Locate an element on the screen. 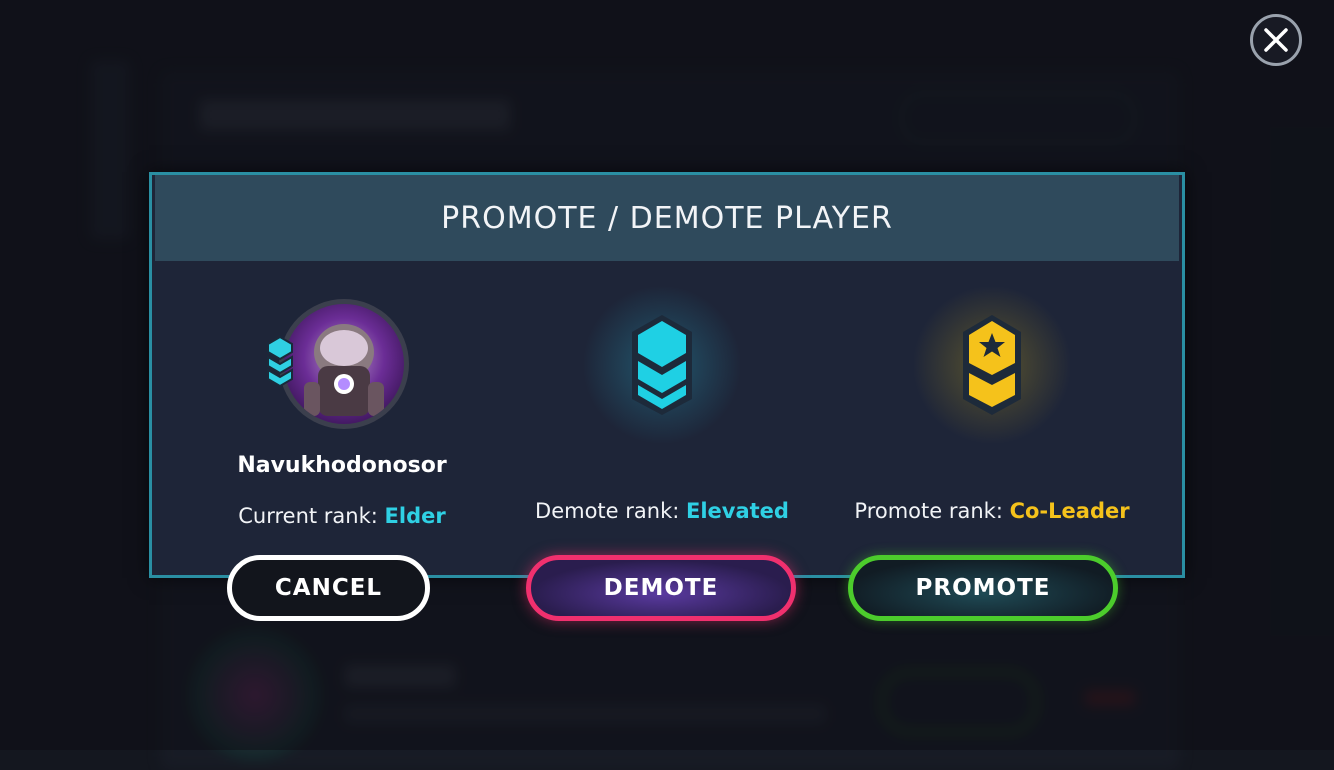 The width and height of the screenshot is (1334, 770). promote-emblem is located at coordinates (992, 365).